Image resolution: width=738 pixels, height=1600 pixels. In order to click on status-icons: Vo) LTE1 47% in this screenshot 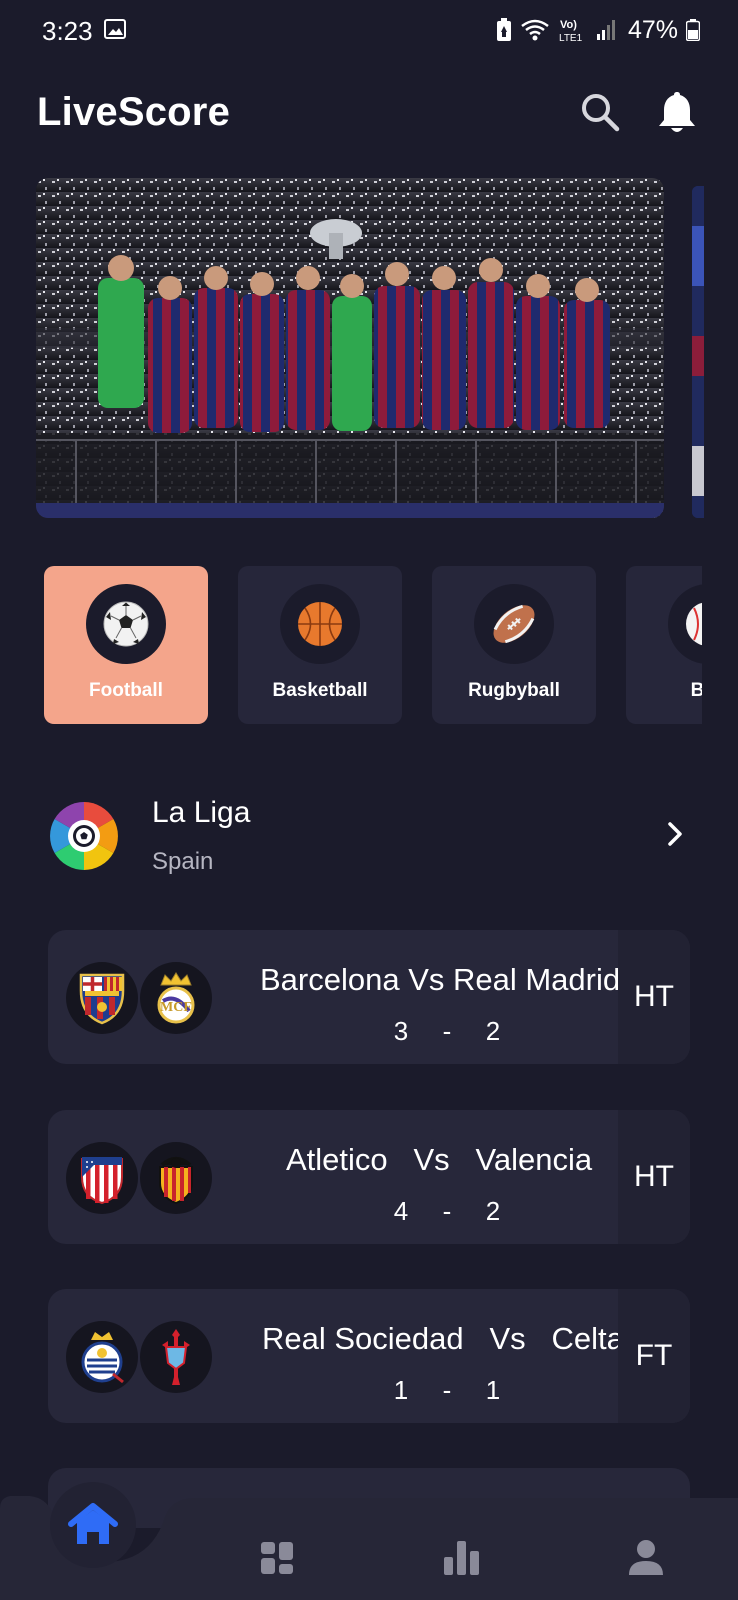, I will do `click(598, 30)`.